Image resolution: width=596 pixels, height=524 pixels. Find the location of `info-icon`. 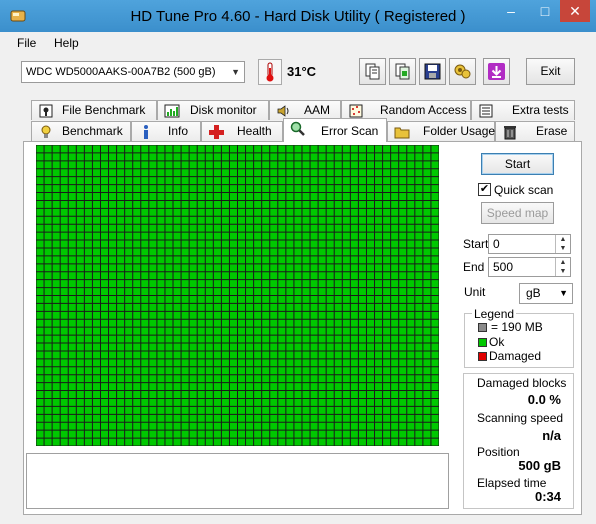

info-icon is located at coordinates (146, 132).